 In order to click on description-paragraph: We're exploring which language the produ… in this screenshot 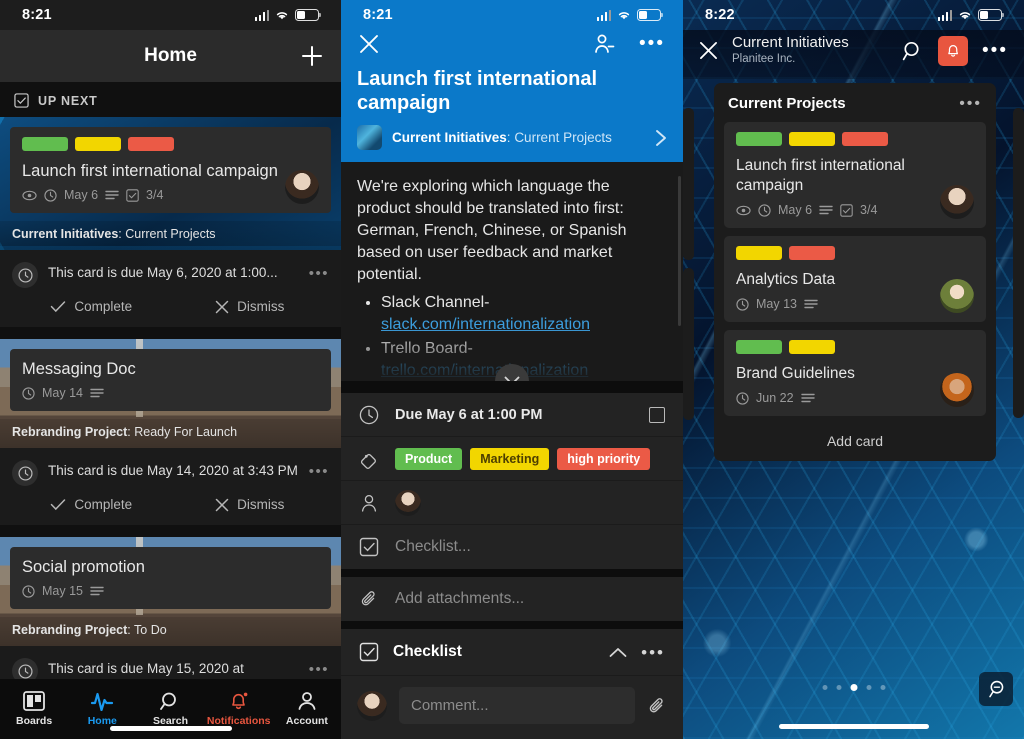, I will do `click(492, 230)`.